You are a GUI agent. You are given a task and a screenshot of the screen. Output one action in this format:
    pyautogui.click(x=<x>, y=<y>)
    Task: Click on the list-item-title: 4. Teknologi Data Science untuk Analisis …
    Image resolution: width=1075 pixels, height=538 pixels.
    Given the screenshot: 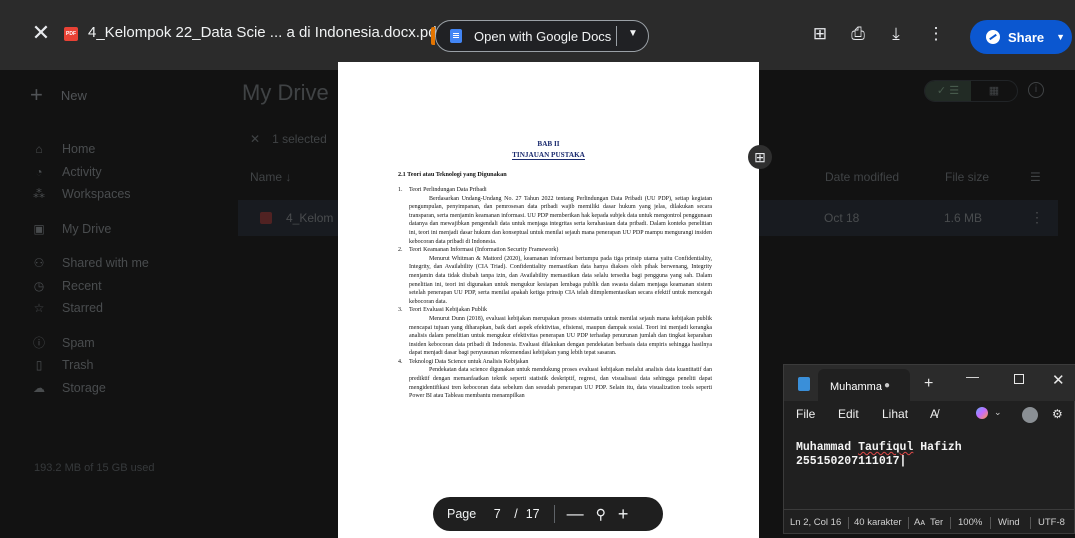 What is the action you would take?
    pyautogui.click(x=463, y=361)
    